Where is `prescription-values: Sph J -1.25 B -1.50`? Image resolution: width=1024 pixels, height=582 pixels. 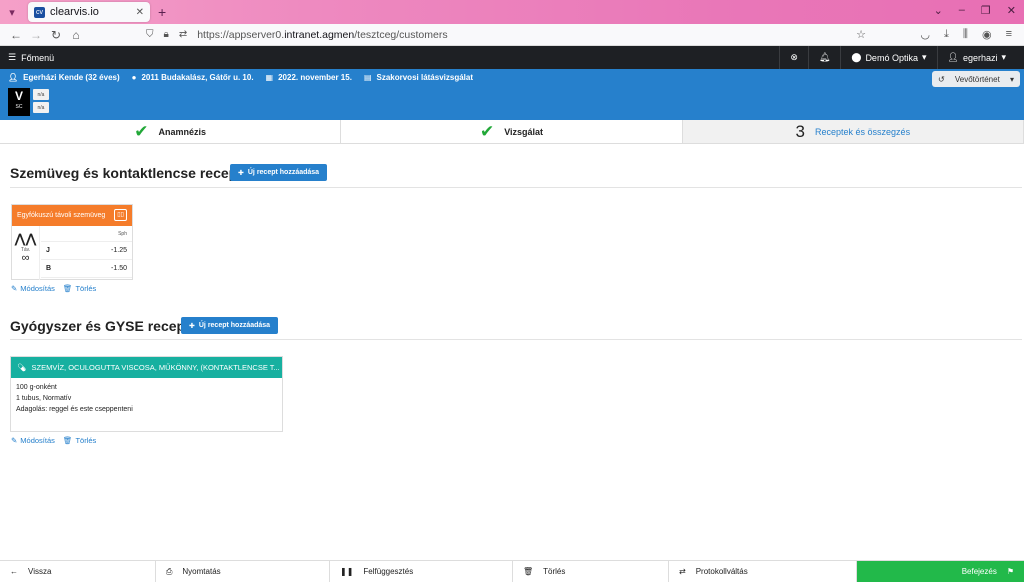 prescription-values: Sph J -1.25 B -1.50 is located at coordinates (86, 252).